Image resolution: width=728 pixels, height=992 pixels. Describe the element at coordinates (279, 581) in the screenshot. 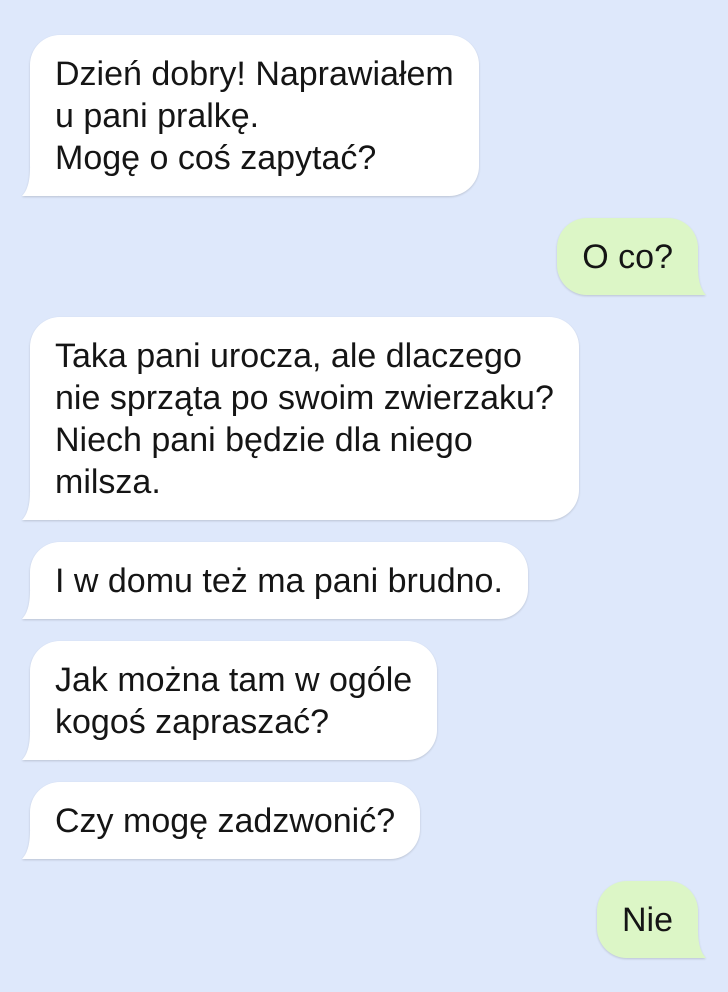

I see `message-text: I w domu też ma pani brudno.` at that location.